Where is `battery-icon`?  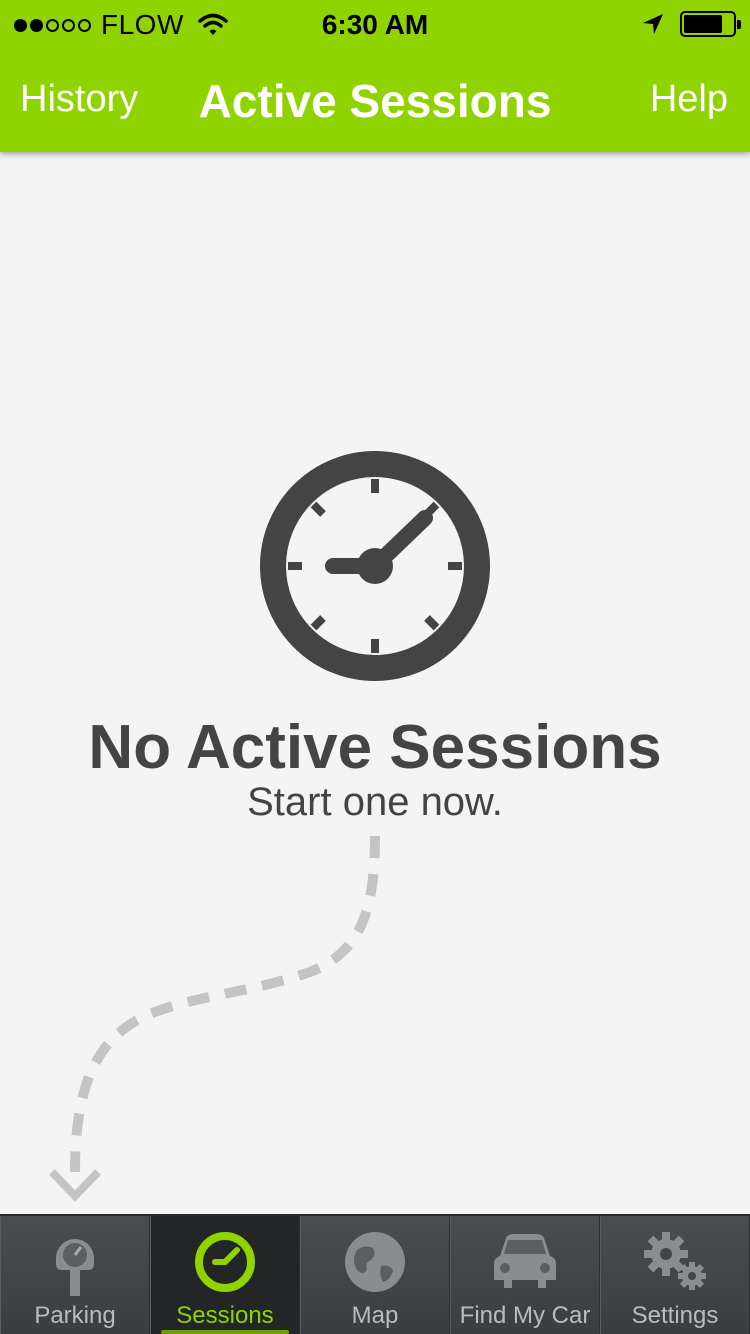 battery-icon is located at coordinates (710, 24).